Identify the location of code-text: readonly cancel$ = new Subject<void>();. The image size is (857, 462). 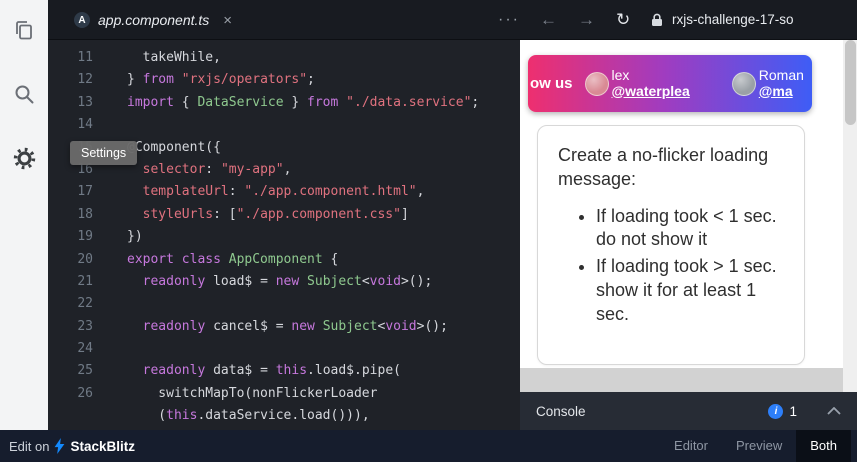
(295, 326).